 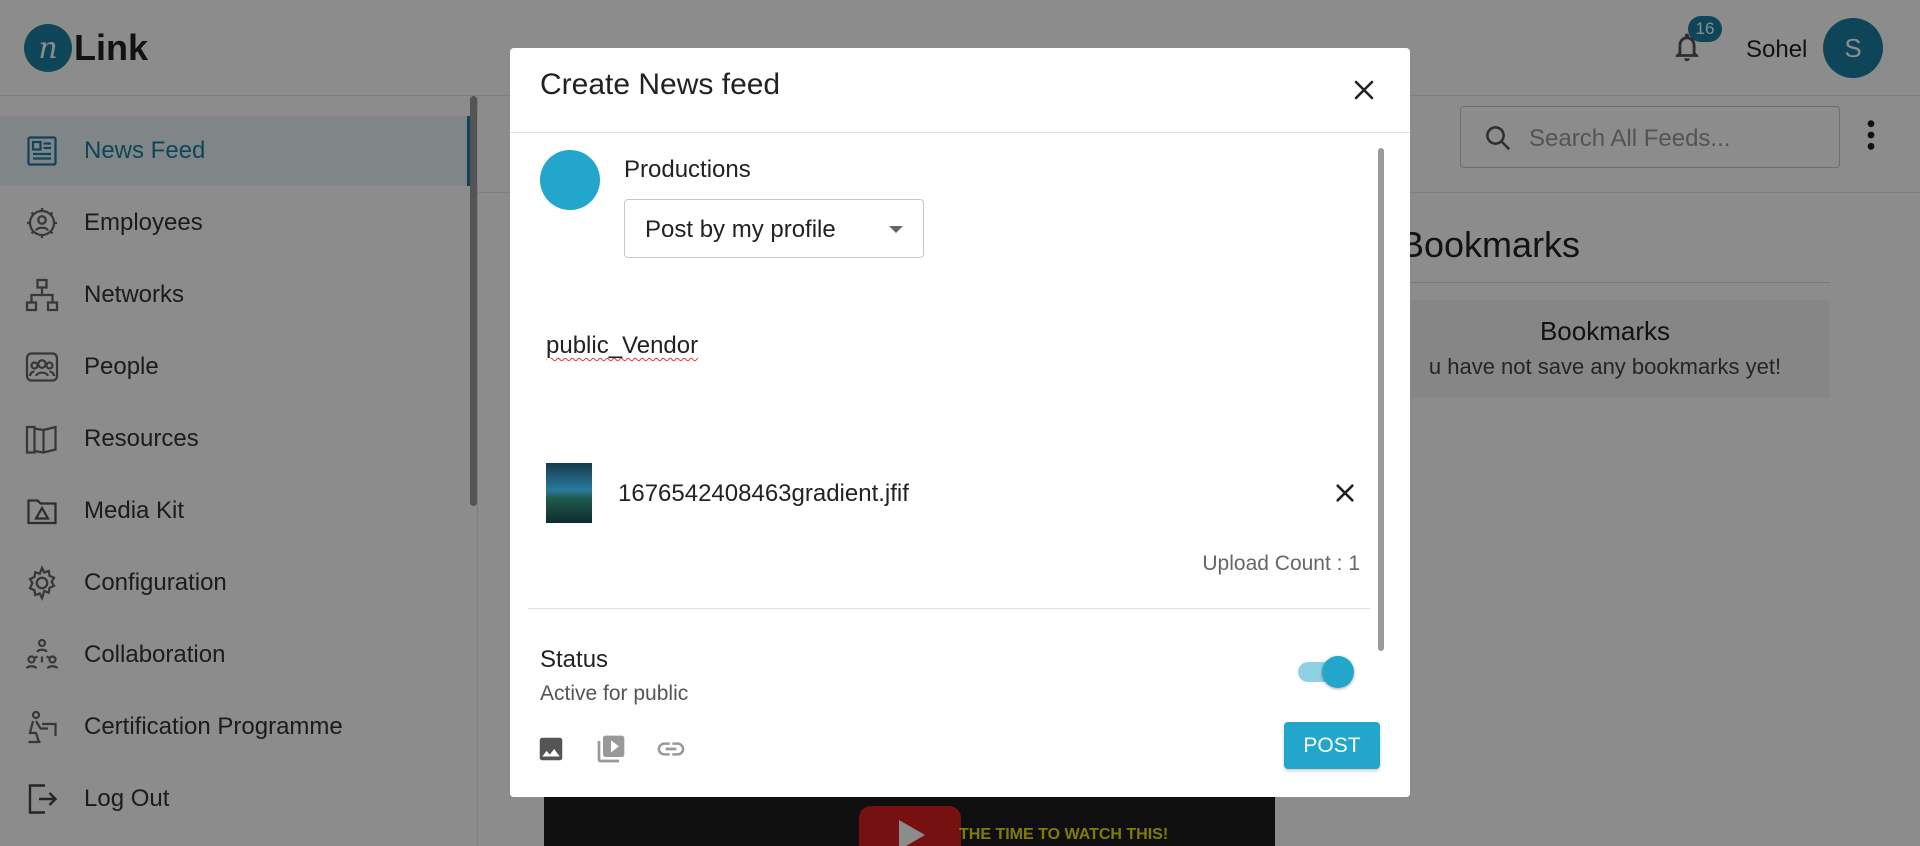 What do you see at coordinates (1281, 563) in the screenshot?
I see `upload-count: Upload Count : 1` at bounding box center [1281, 563].